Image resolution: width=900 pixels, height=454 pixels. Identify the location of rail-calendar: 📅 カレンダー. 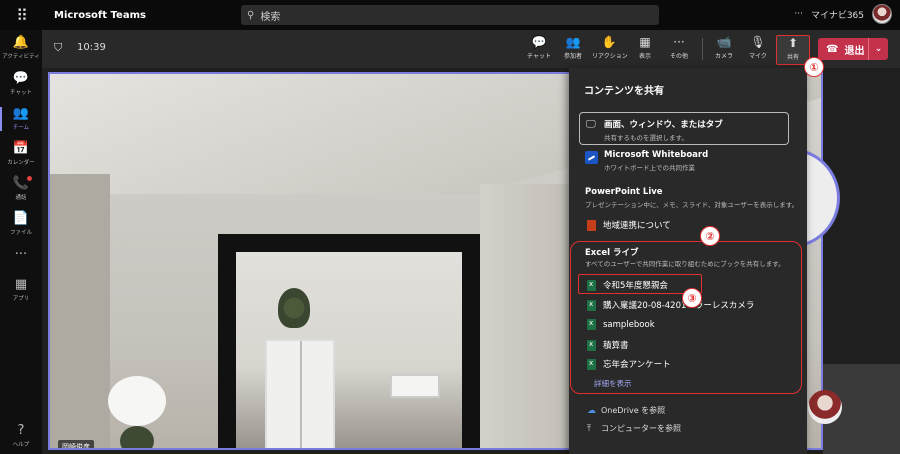
(21, 154).